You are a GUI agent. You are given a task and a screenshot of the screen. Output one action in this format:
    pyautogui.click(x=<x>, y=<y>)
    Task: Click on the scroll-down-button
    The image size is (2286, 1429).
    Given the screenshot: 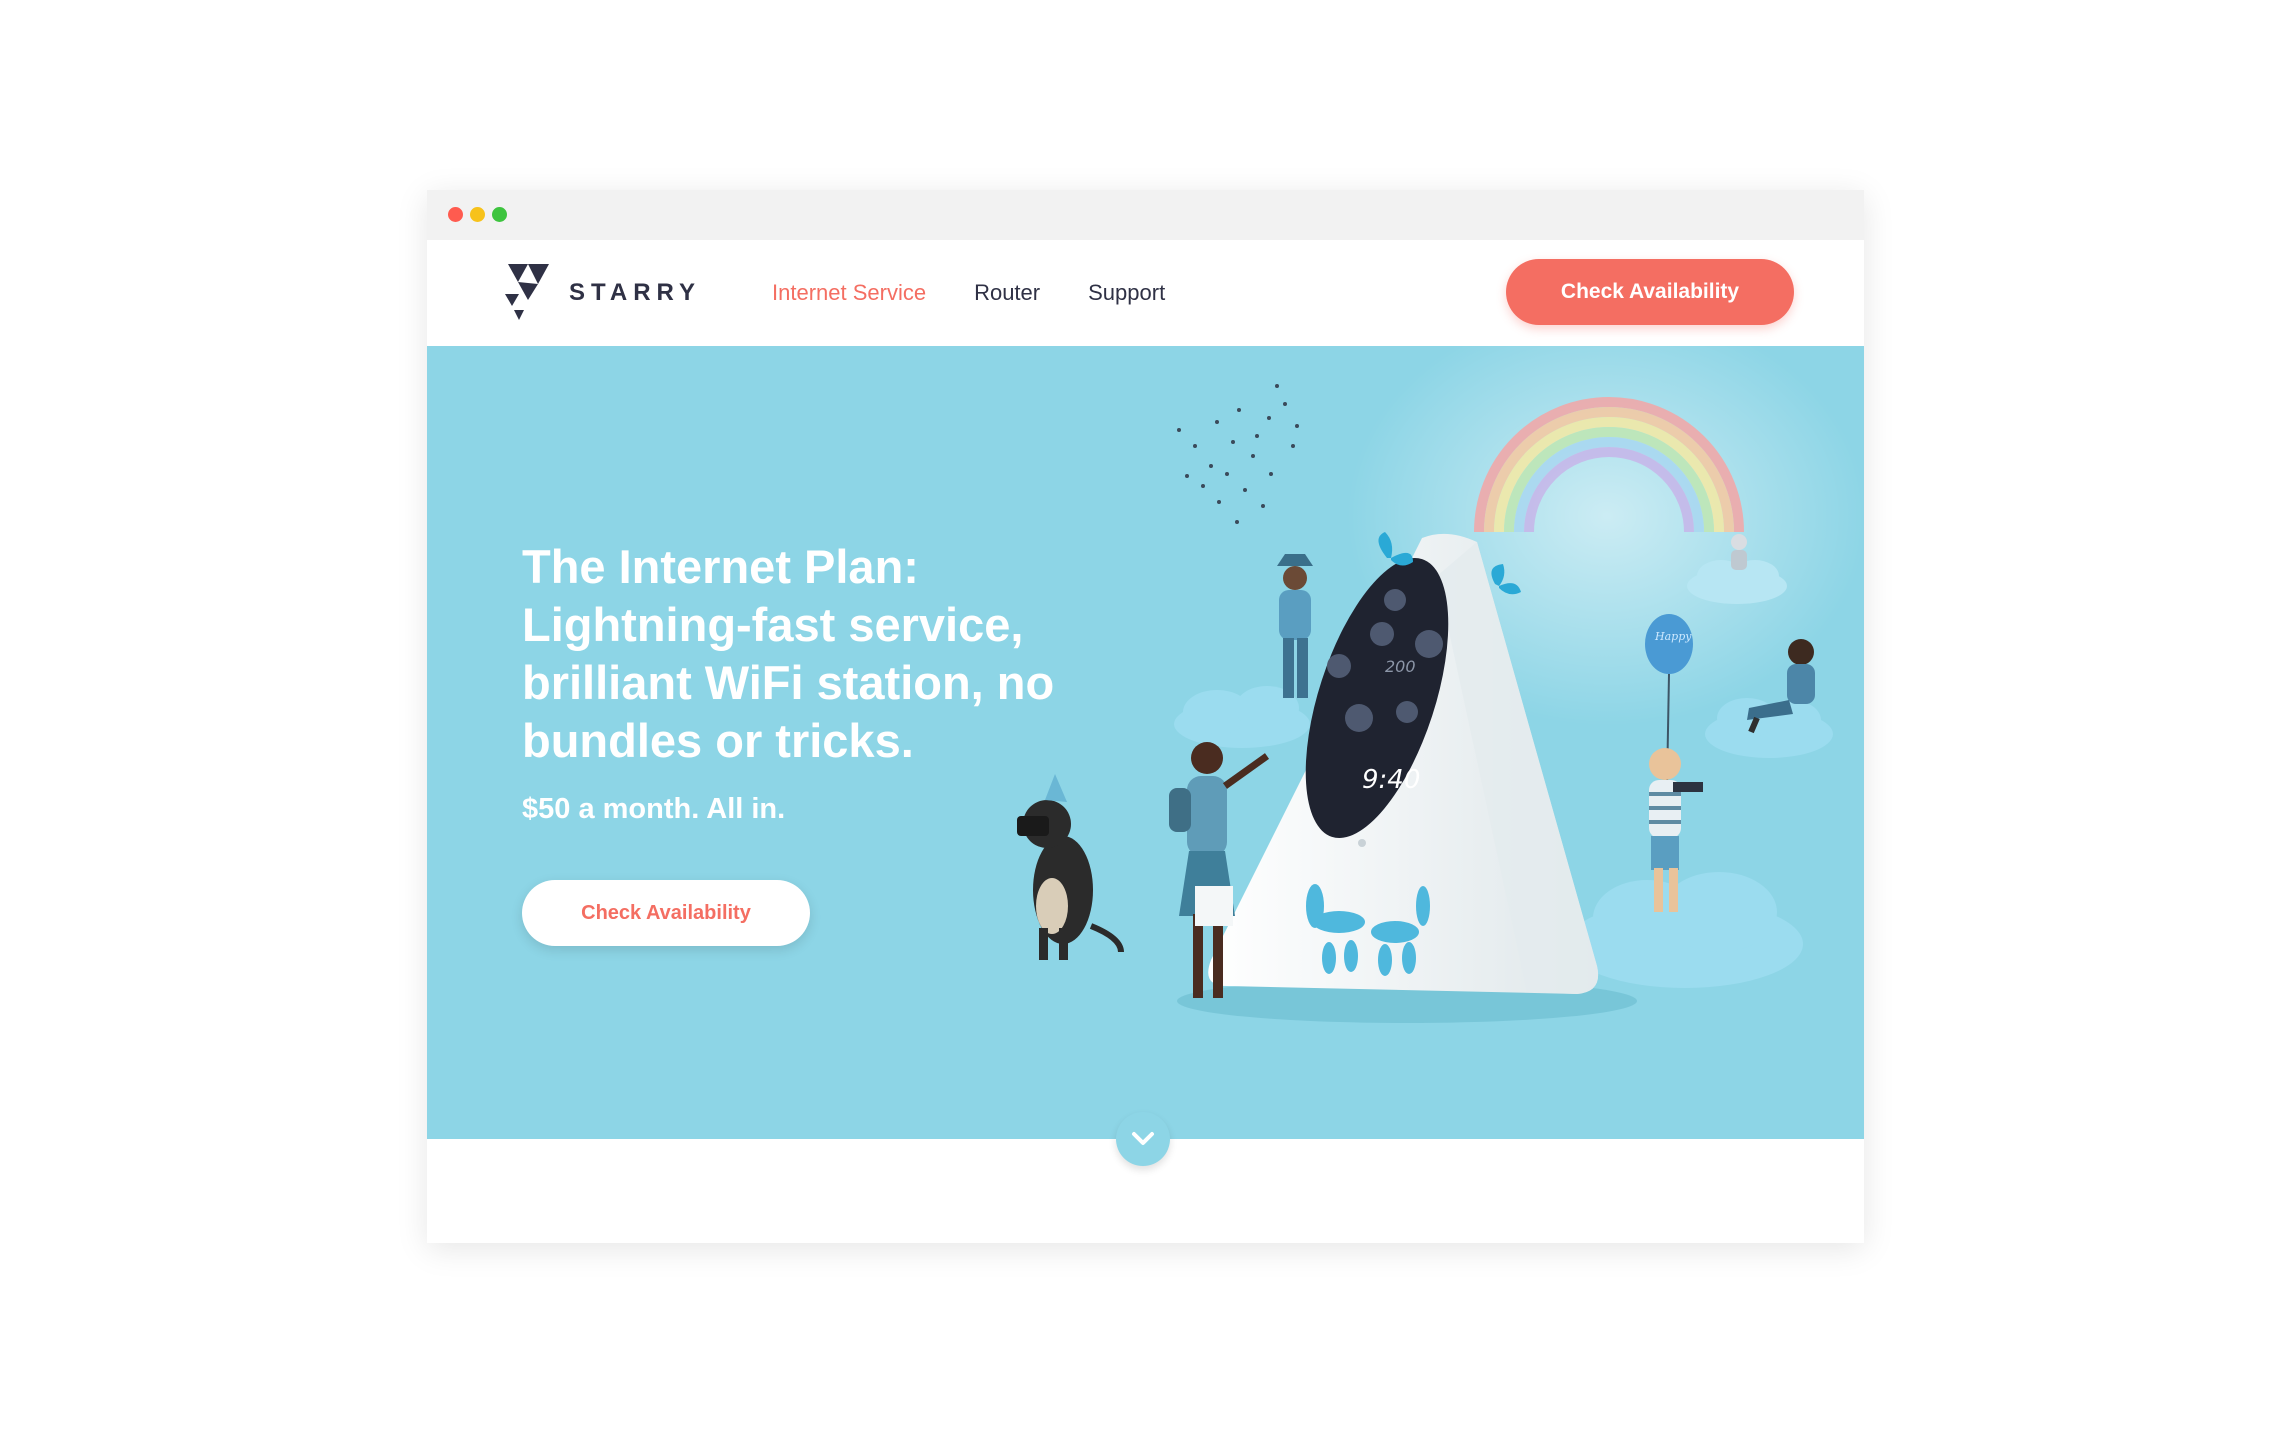 What is the action you would take?
    pyautogui.click(x=1143, y=1139)
    